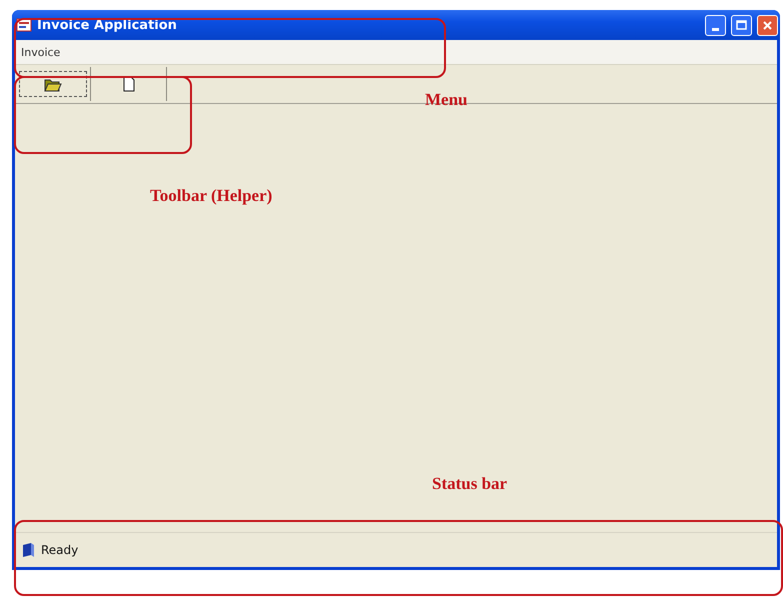 This screenshot has height=598, width=783. What do you see at coordinates (53, 84) in the screenshot?
I see `folder-icon` at bounding box center [53, 84].